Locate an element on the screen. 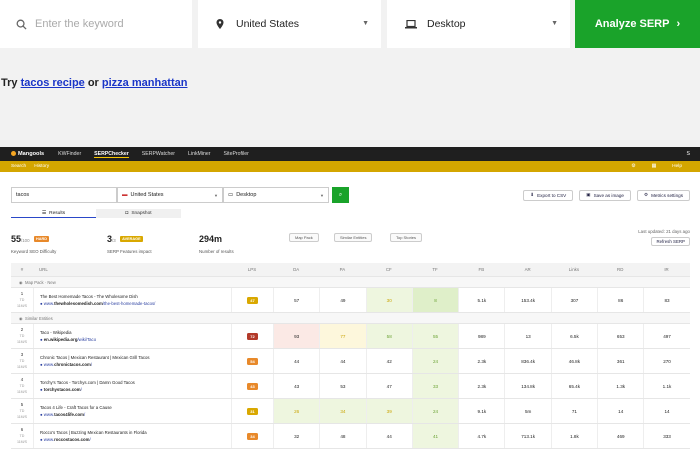 The image size is (700, 474). table-header: # URL LPS DA PA CF TF FB AR Links RD IR is located at coordinates (350, 270).